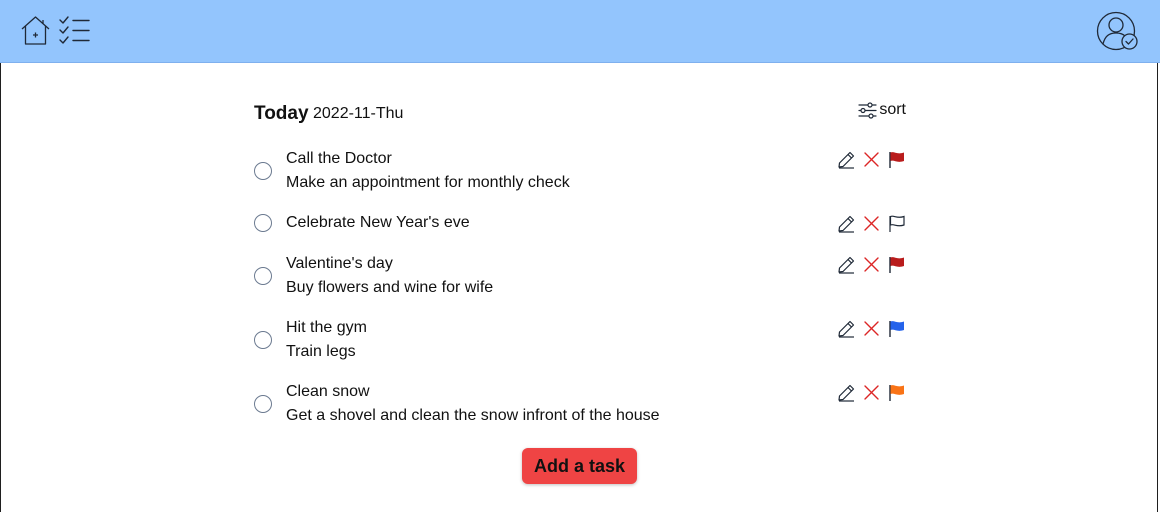  I want to click on sliders-icon, so click(867, 110).